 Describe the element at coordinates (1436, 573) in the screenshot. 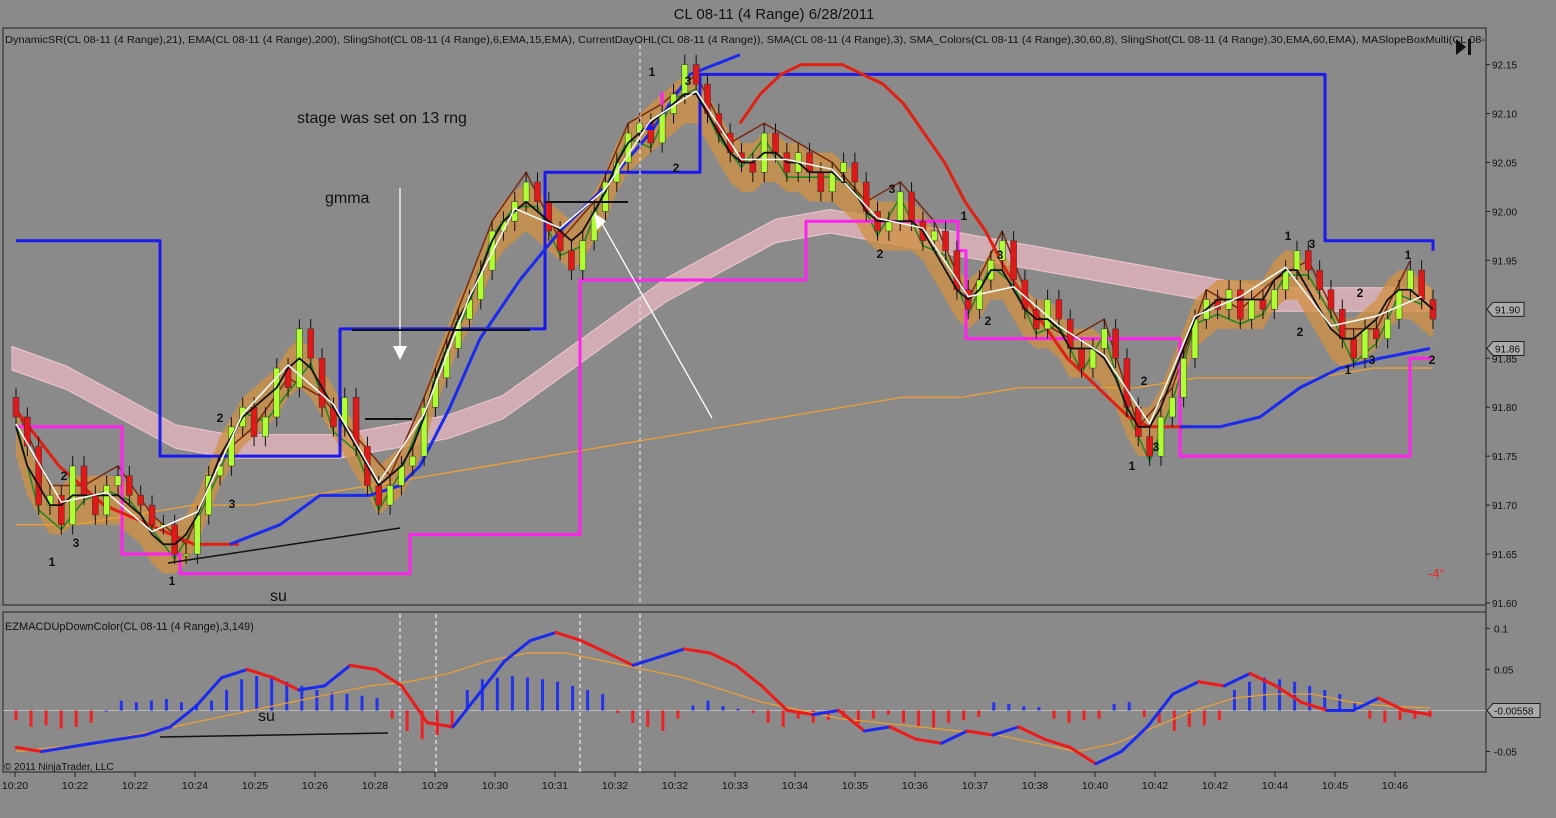

I see `slope-readout: -4°` at that location.